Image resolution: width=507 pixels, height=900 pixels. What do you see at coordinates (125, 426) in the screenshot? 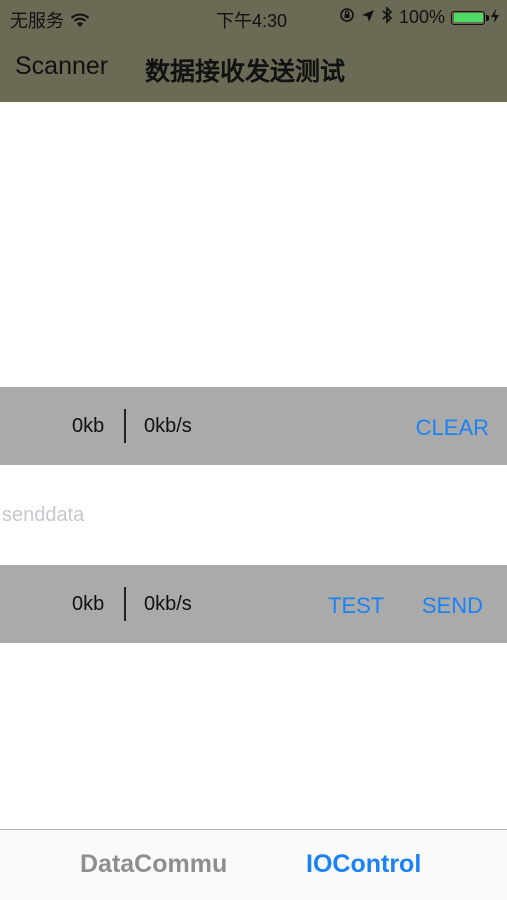
I see `receive-divider` at bounding box center [125, 426].